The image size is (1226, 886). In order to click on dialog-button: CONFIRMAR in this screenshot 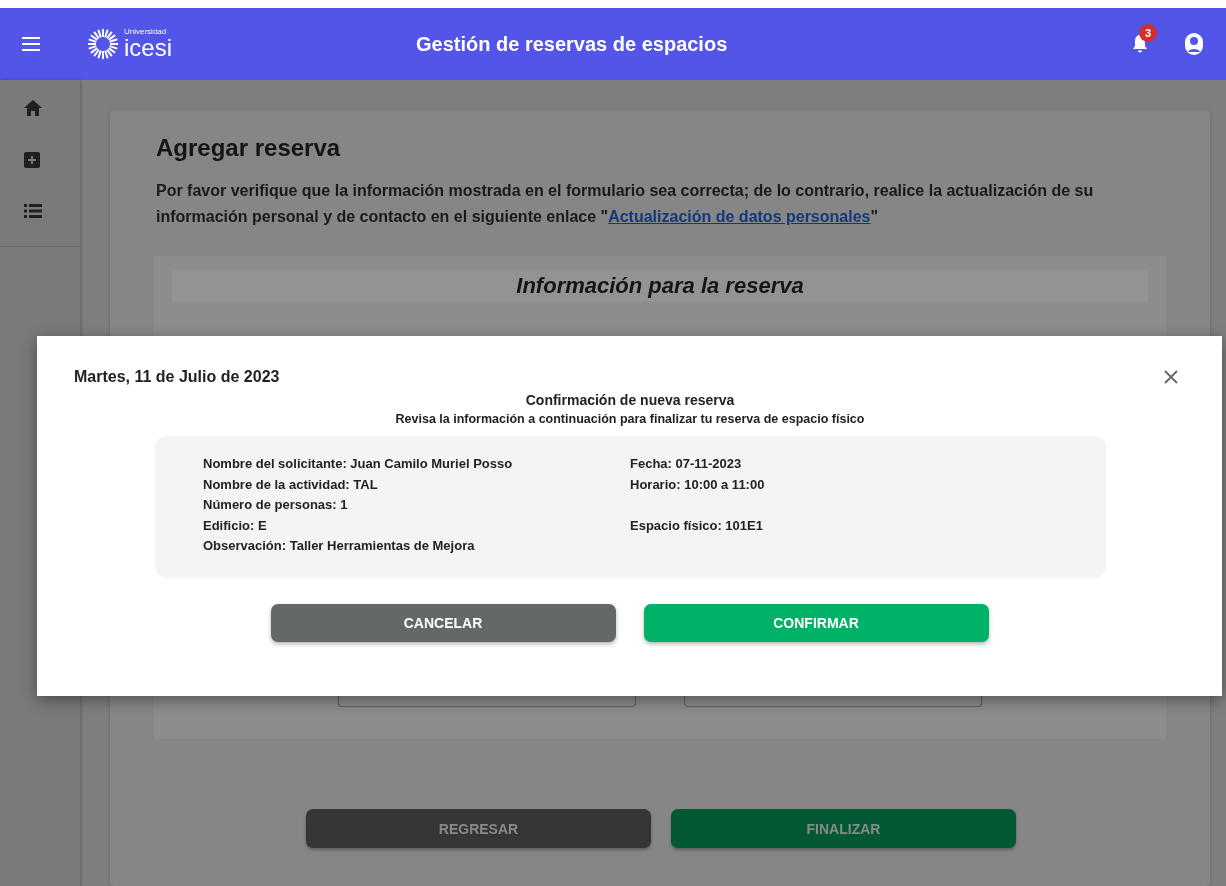, I will do `click(816, 623)`.